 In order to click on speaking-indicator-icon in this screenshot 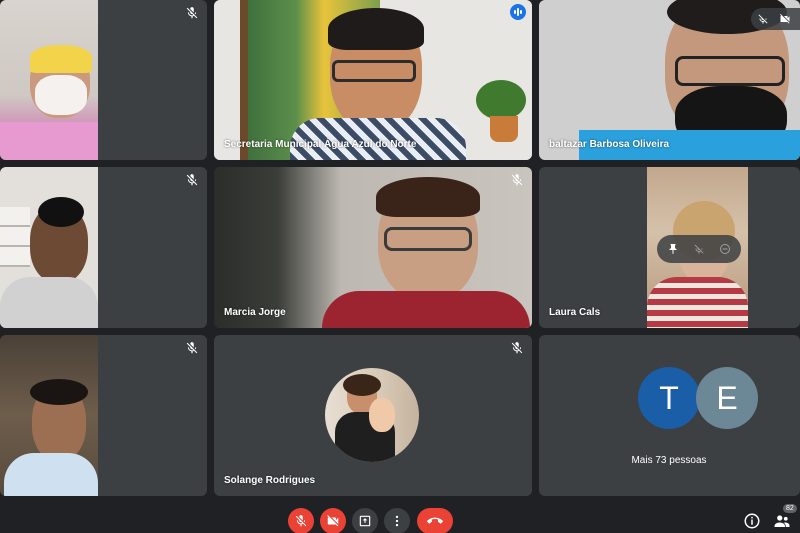, I will do `click(518, 12)`.